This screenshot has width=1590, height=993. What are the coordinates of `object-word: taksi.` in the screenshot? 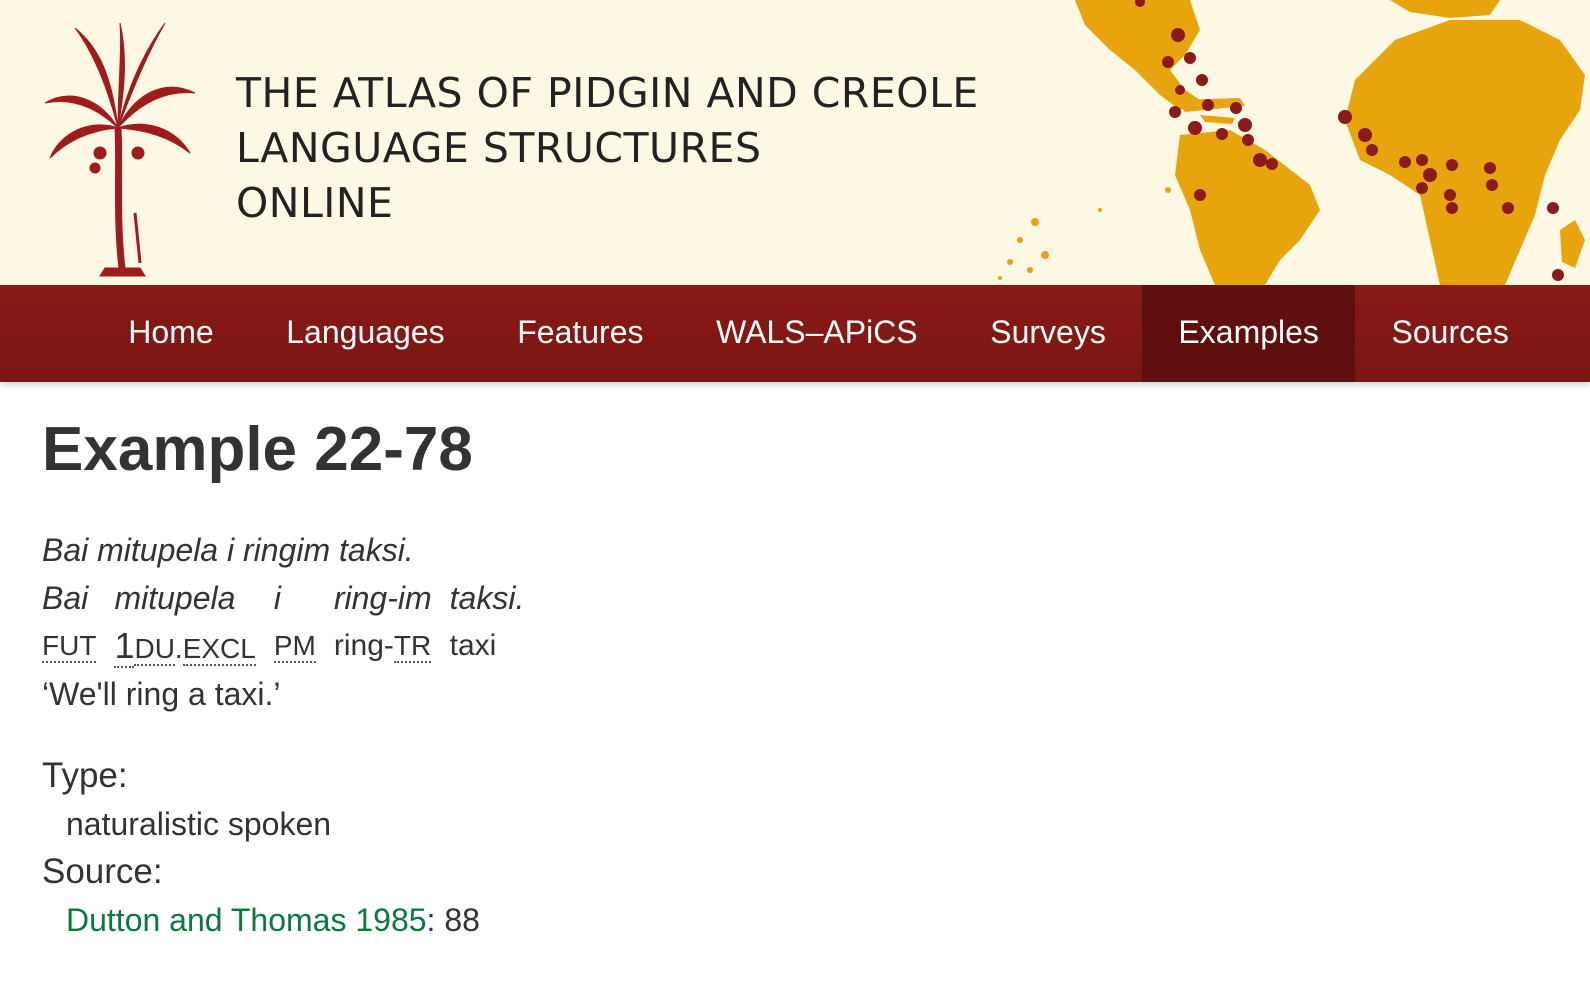 It's located at (487, 598).